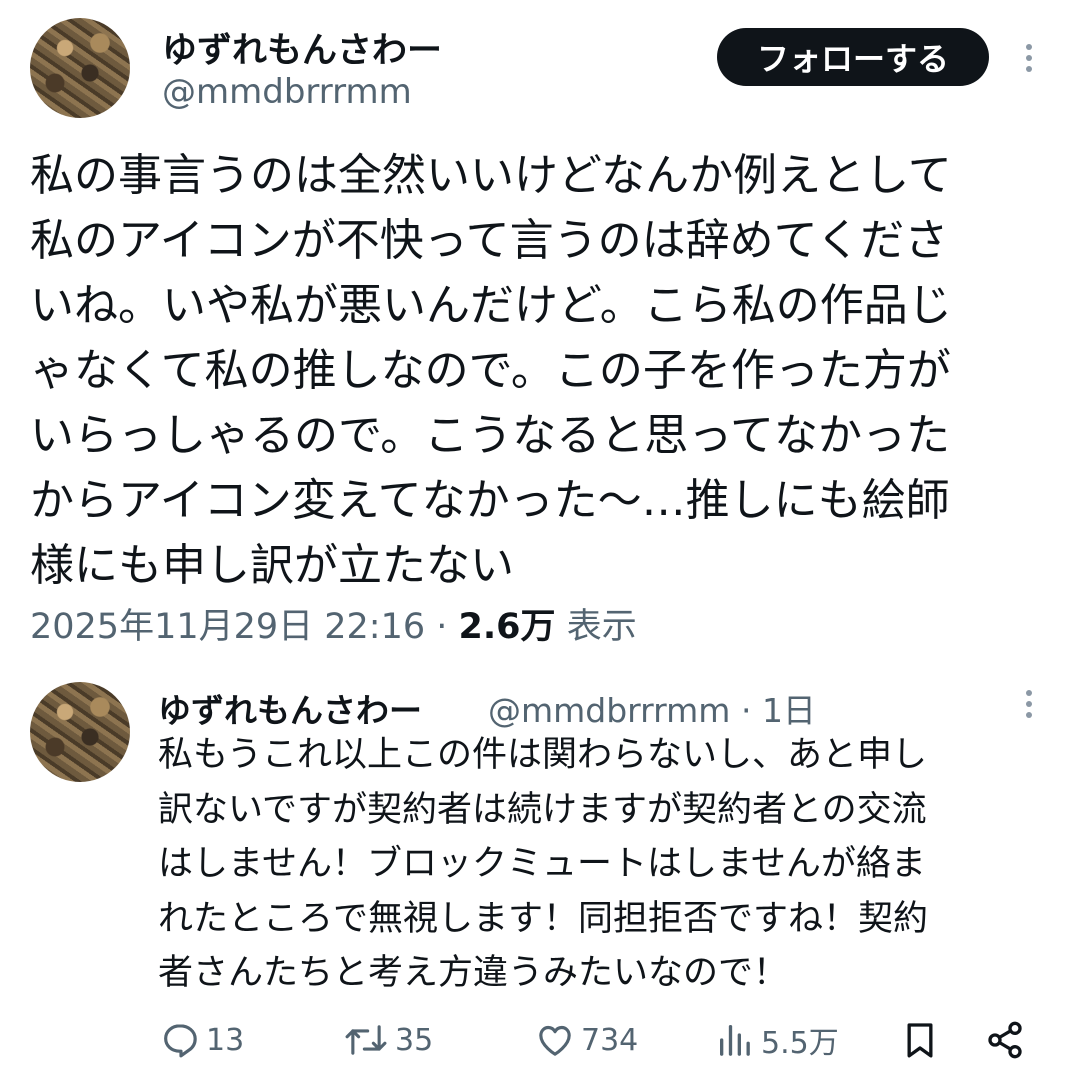 The width and height of the screenshot is (1080, 1081). I want to click on tweet-timestamp: 2025年11月29日 22:16, so click(227, 627).